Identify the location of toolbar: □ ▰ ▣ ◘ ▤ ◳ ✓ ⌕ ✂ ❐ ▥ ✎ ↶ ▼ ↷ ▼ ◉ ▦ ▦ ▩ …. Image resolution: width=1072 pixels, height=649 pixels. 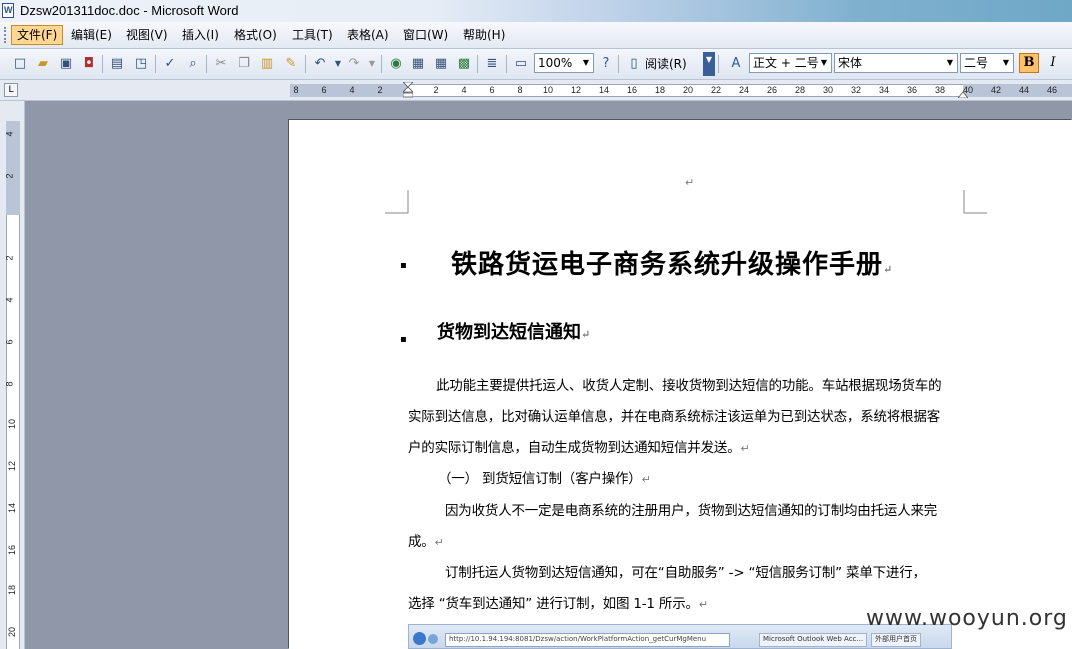
(536, 64).